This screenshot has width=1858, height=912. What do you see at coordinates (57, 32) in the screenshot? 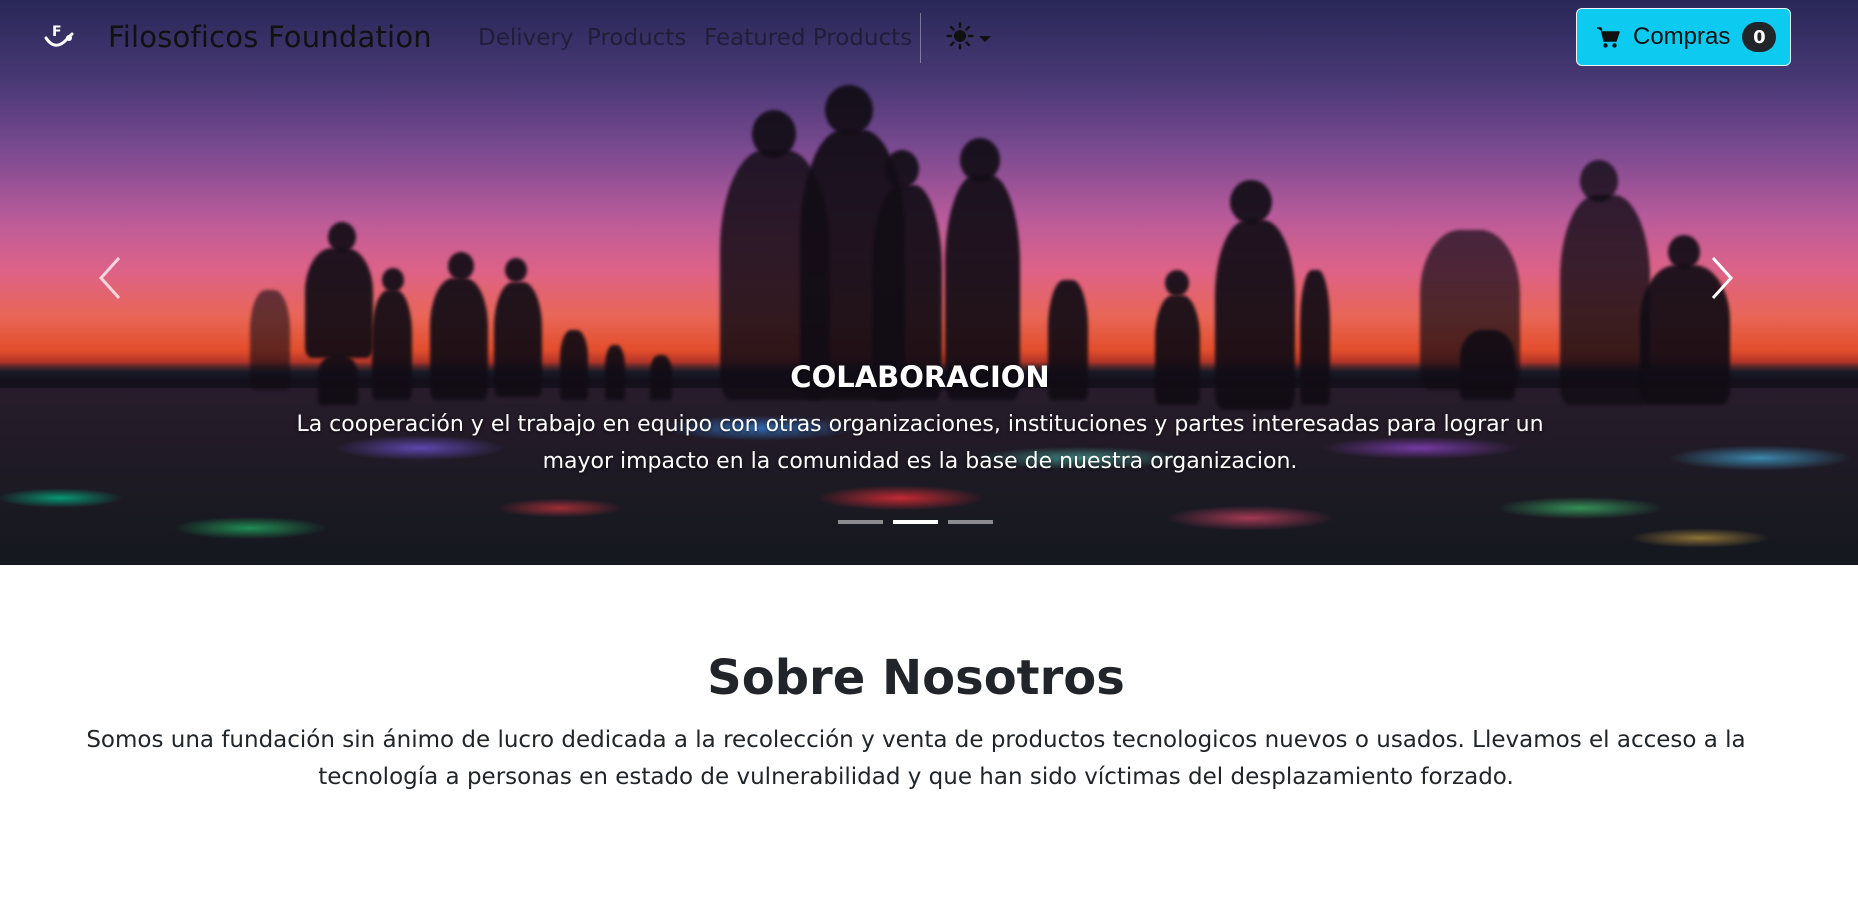
I see `svg-text: F` at bounding box center [57, 32].